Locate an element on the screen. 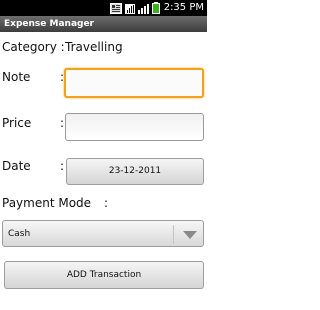  network-bars-icon is located at coordinates (143, 8).